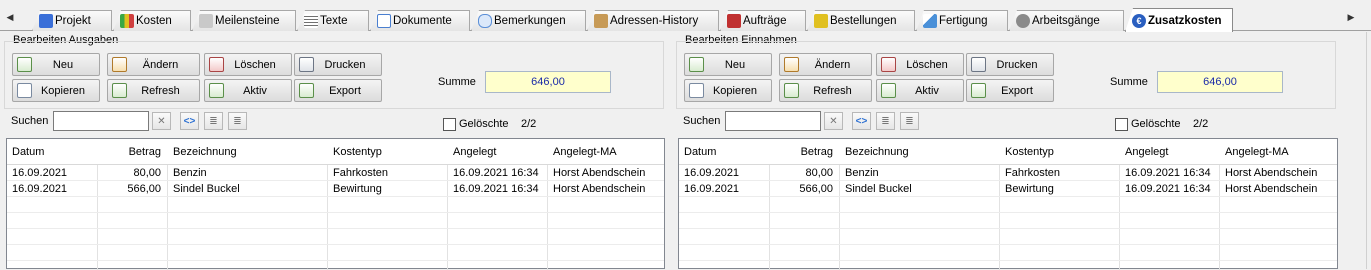  I want to click on tab-label: Projekt, so click(73, 21).